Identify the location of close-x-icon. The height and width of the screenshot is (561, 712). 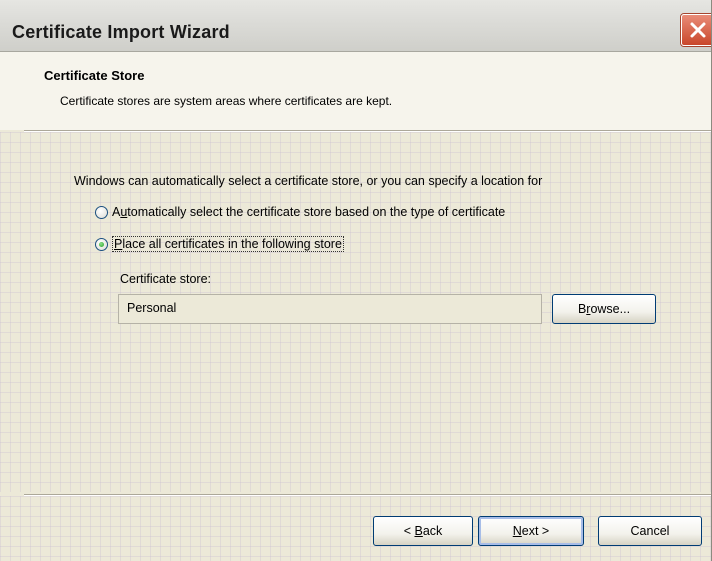
(698, 30).